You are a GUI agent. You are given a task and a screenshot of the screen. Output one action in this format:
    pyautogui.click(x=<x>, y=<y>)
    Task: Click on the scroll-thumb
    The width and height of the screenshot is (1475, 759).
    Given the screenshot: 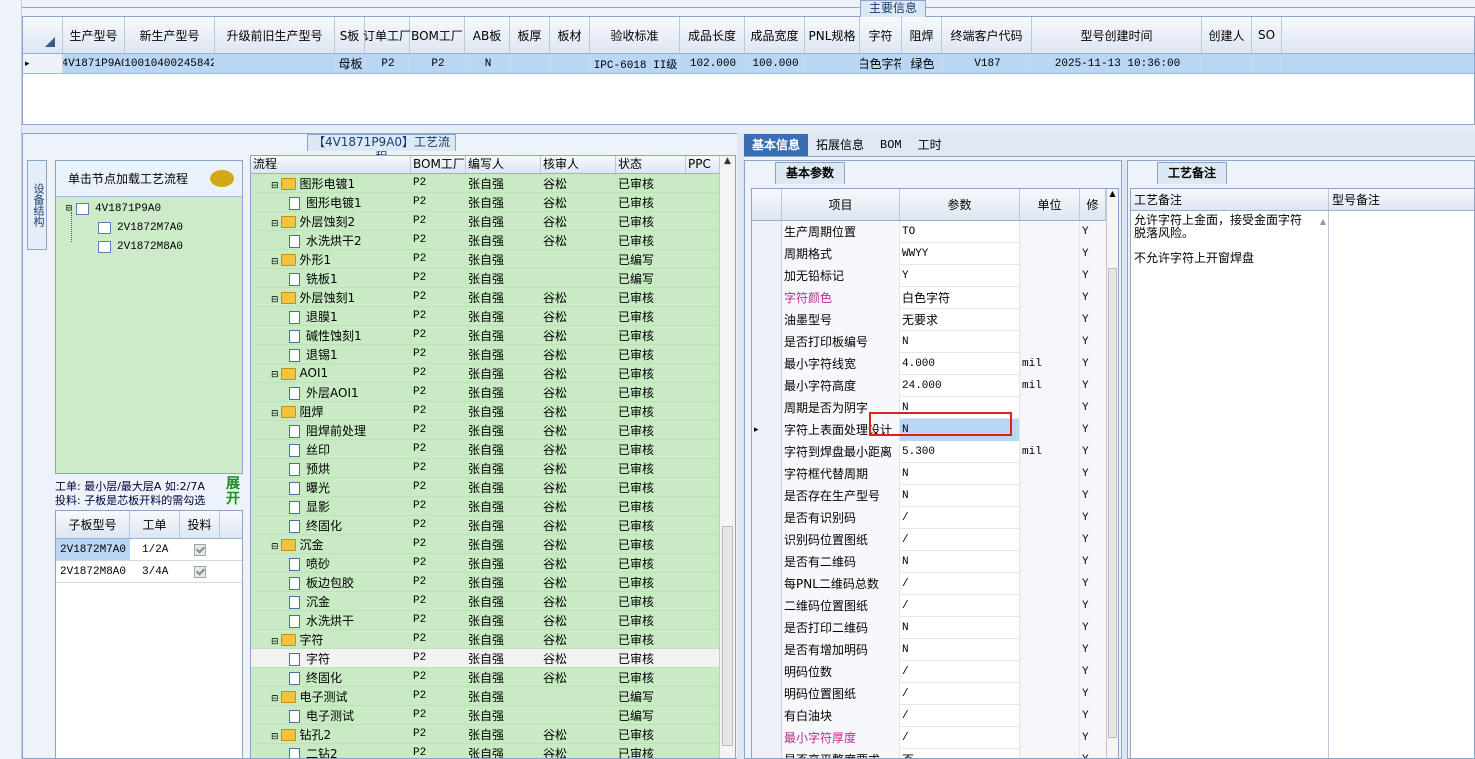 What is the action you would take?
    pyautogui.click(x=1112, y=503)
    